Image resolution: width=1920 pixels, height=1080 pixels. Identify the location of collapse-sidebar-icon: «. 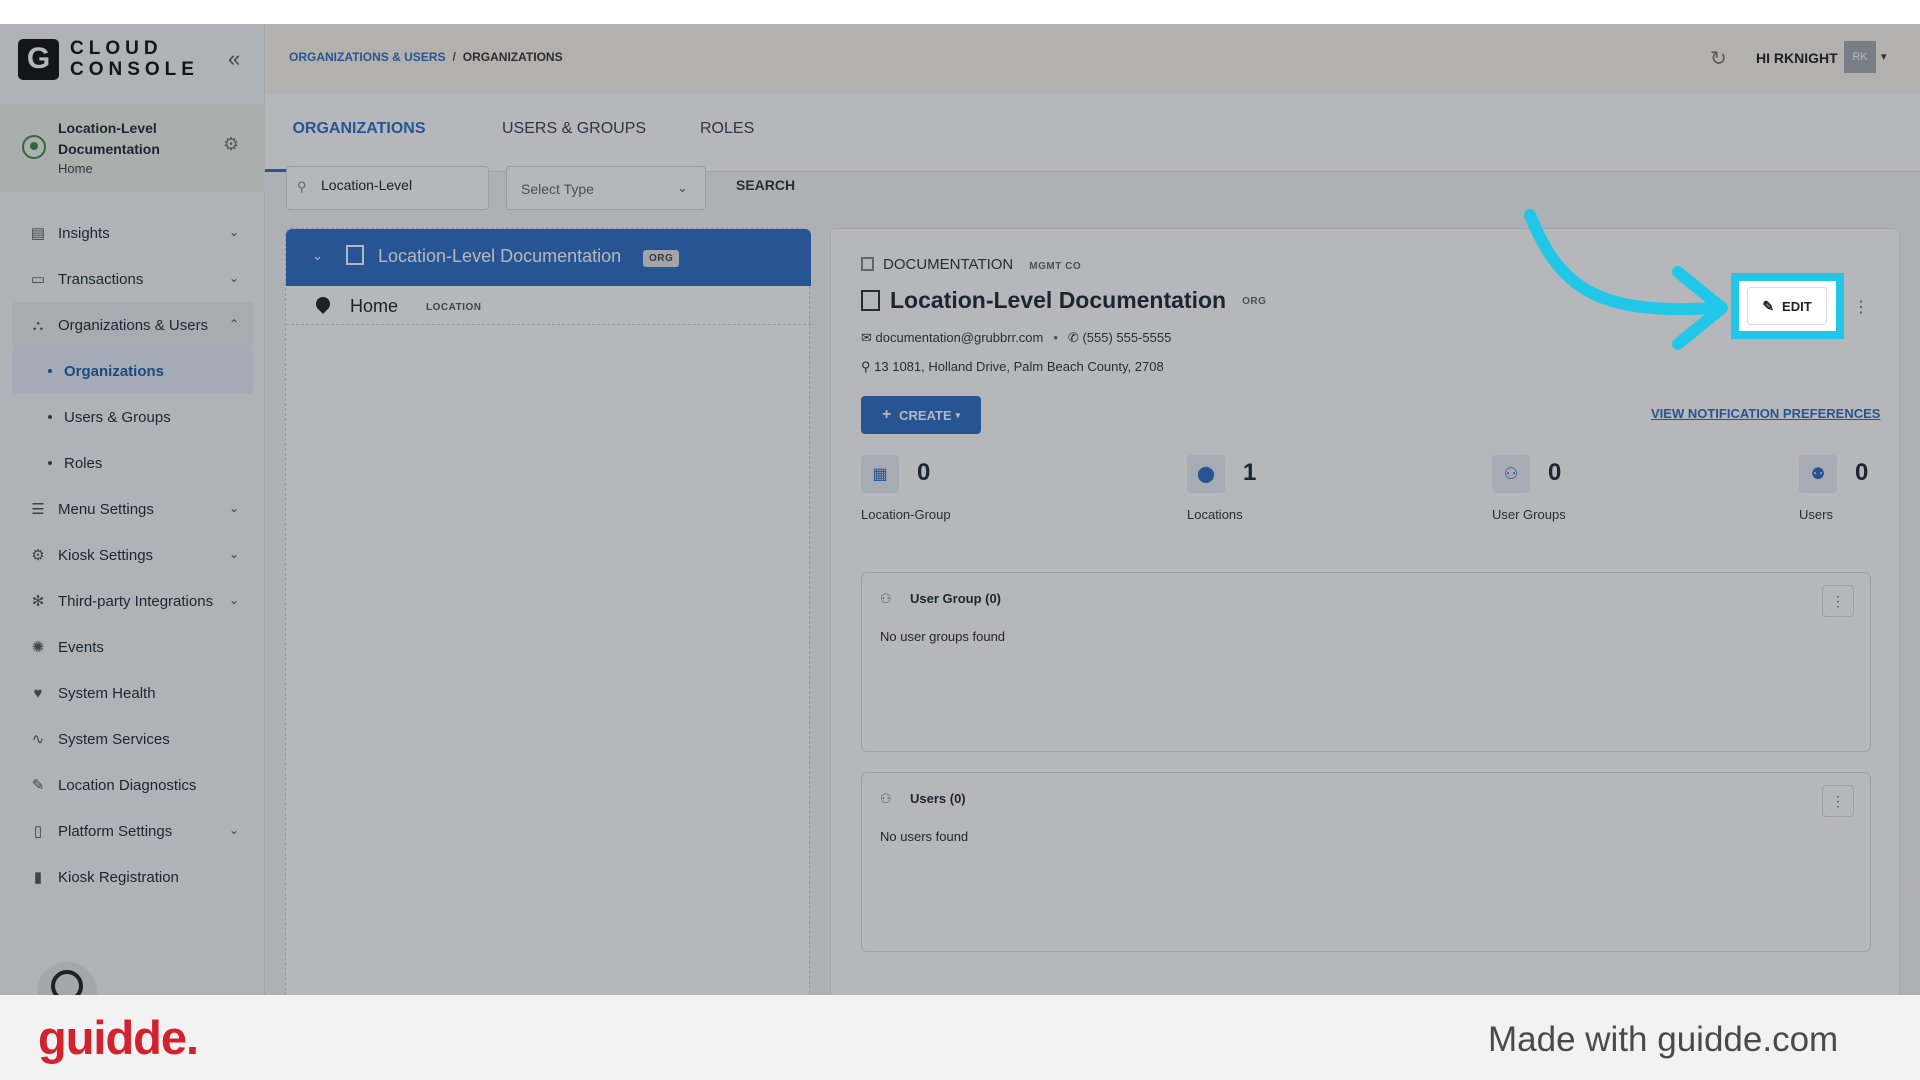
(234, 59).